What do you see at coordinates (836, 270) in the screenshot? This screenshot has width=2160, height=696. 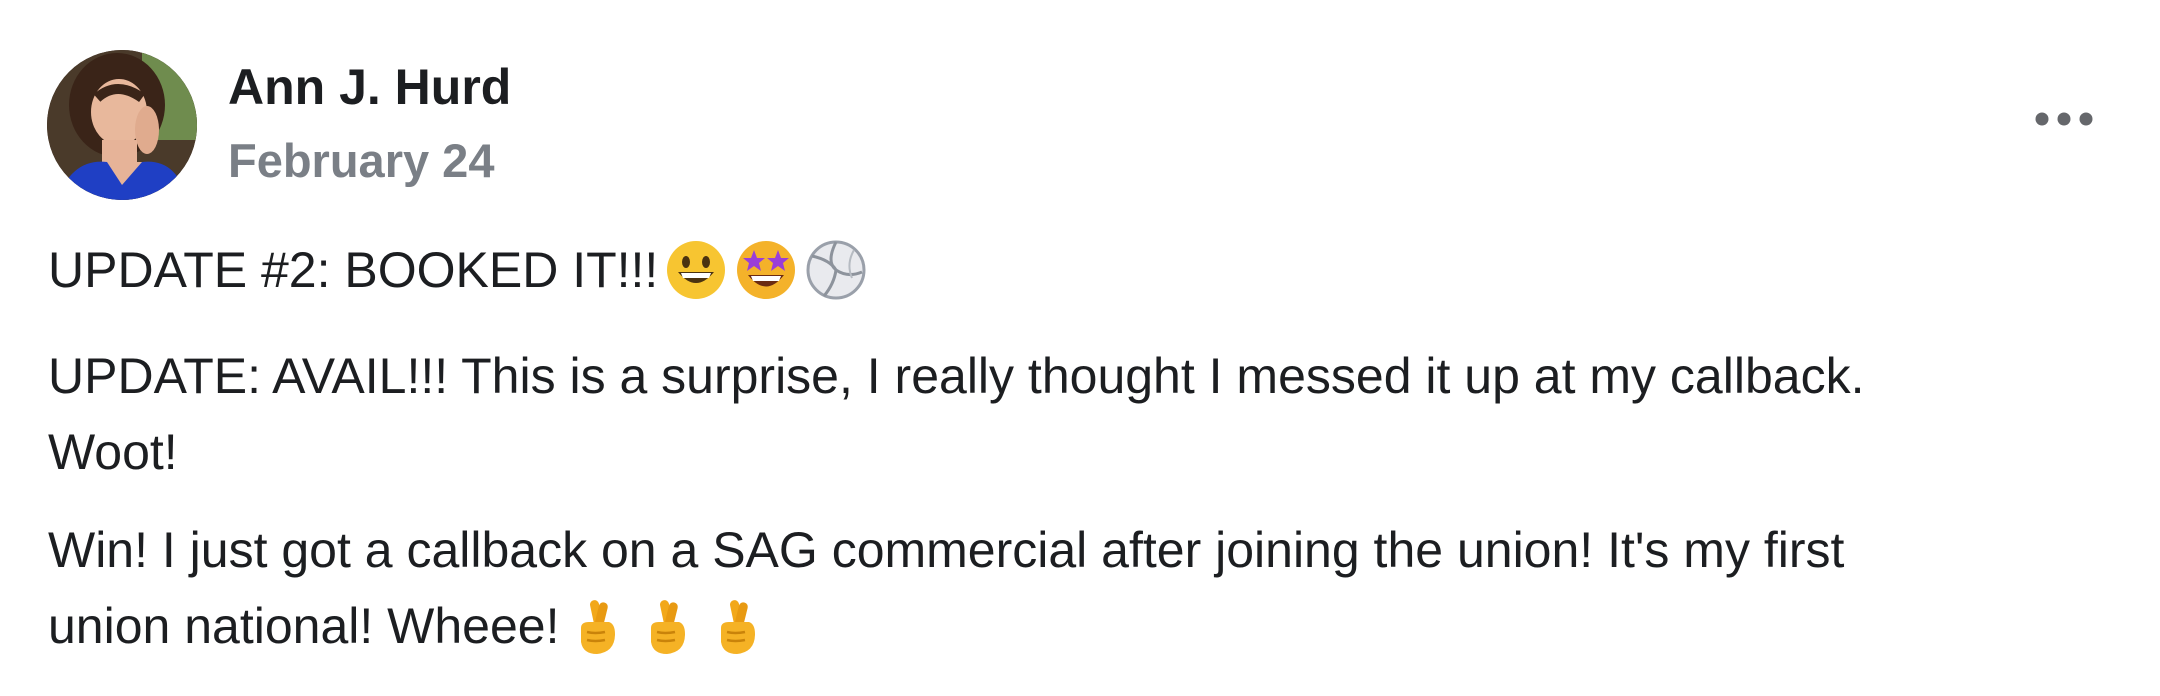 I see `volleyball-icon` at bounding box center [836, 270].